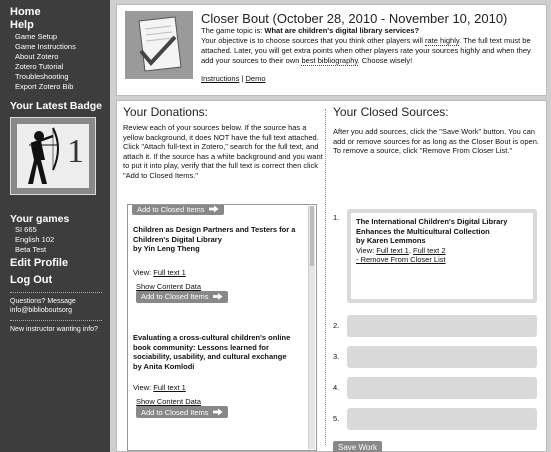  What do you see at coordinates (165, 112) in the screenshot?
I see `donations-title: Your Donations:` at bounding box center [165, 112].